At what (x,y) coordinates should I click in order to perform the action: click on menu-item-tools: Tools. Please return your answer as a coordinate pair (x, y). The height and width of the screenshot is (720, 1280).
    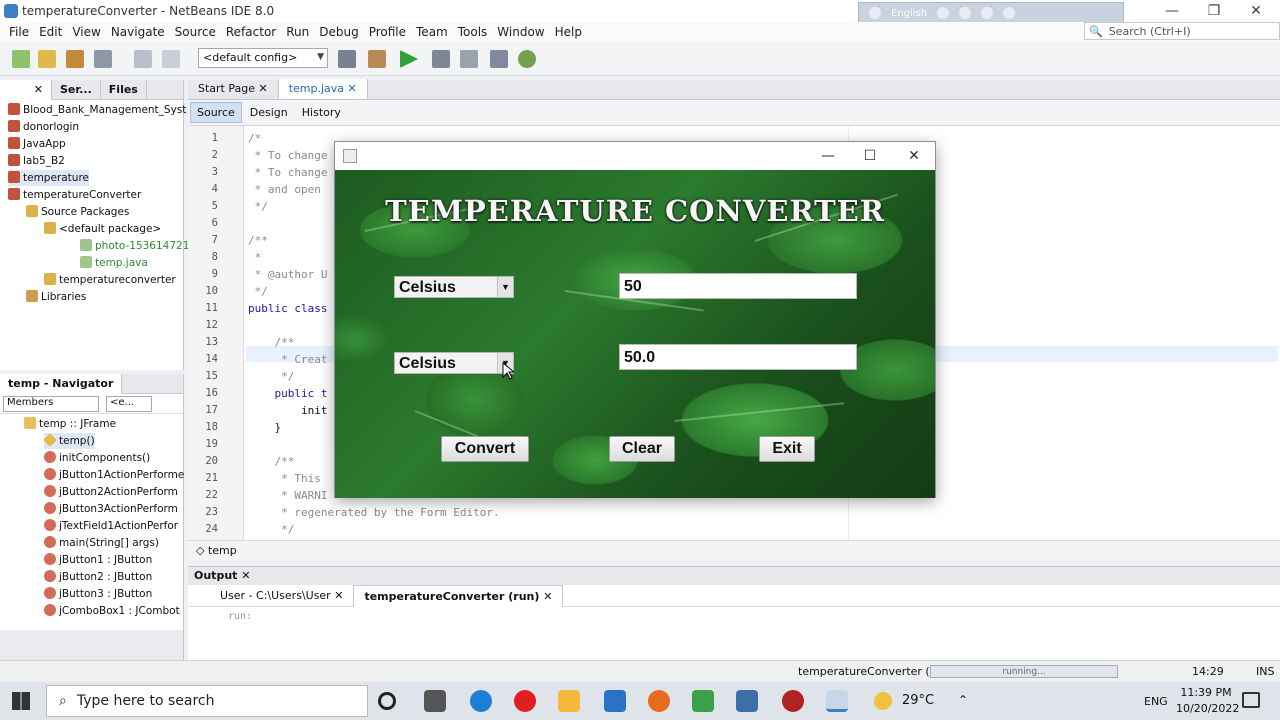
    Looking at the image, I should click on (473, 32).